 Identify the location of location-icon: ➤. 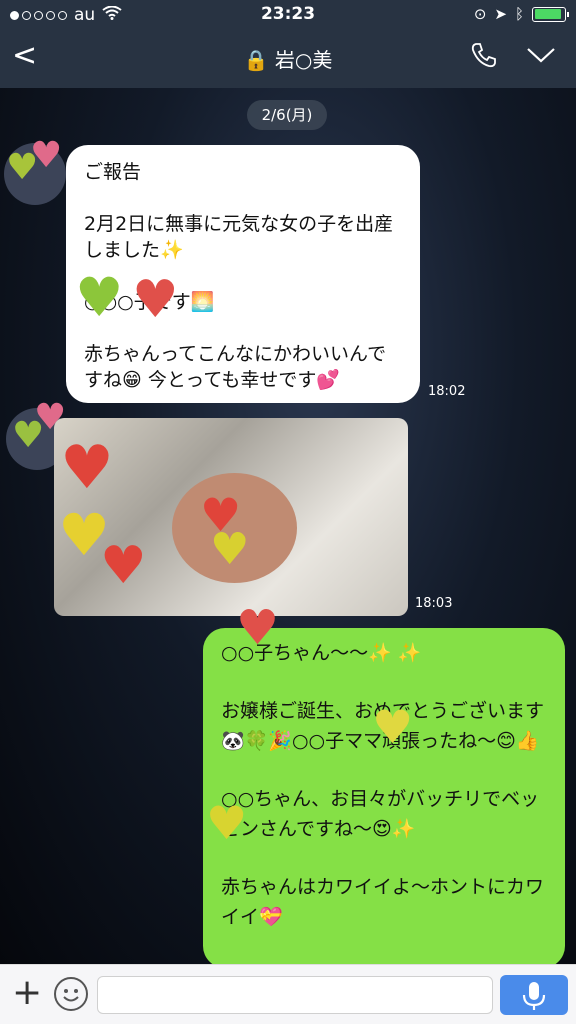
(500, 14).